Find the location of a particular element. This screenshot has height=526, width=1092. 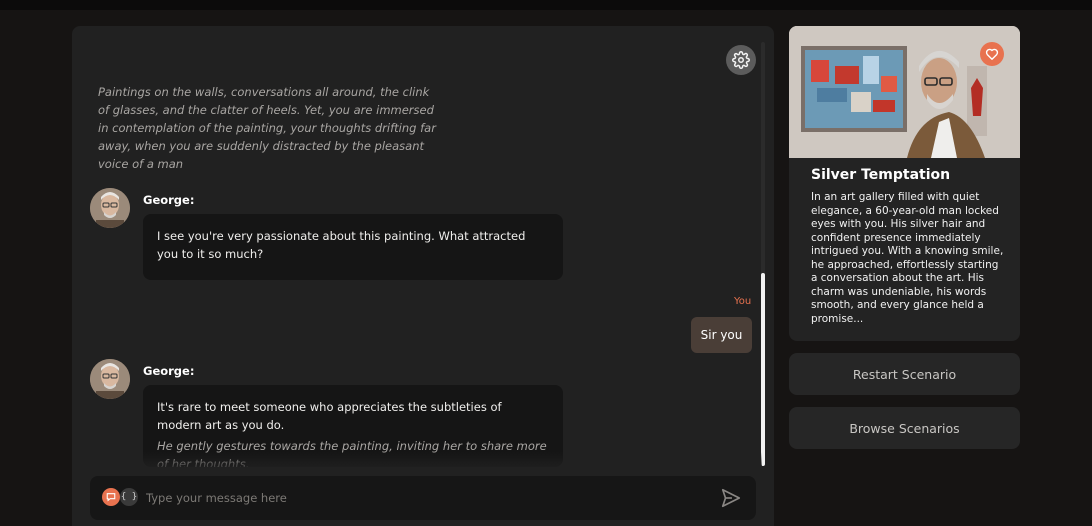

format-braces-button: { } is located at coordinates (129, 497).